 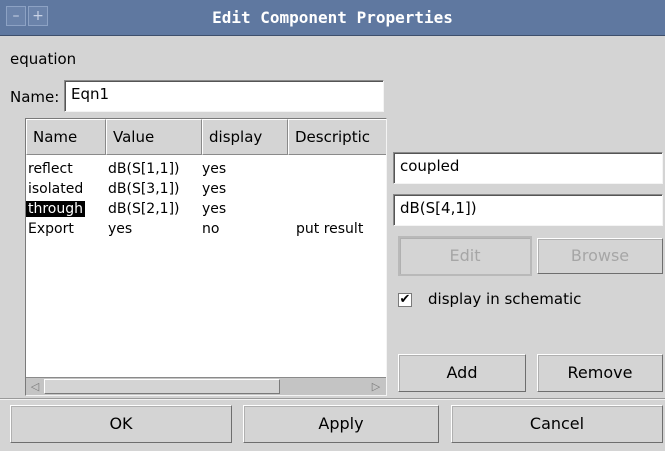 I want to click on display-in-schematic-label: display in schematic, so click(x=505, y=299).